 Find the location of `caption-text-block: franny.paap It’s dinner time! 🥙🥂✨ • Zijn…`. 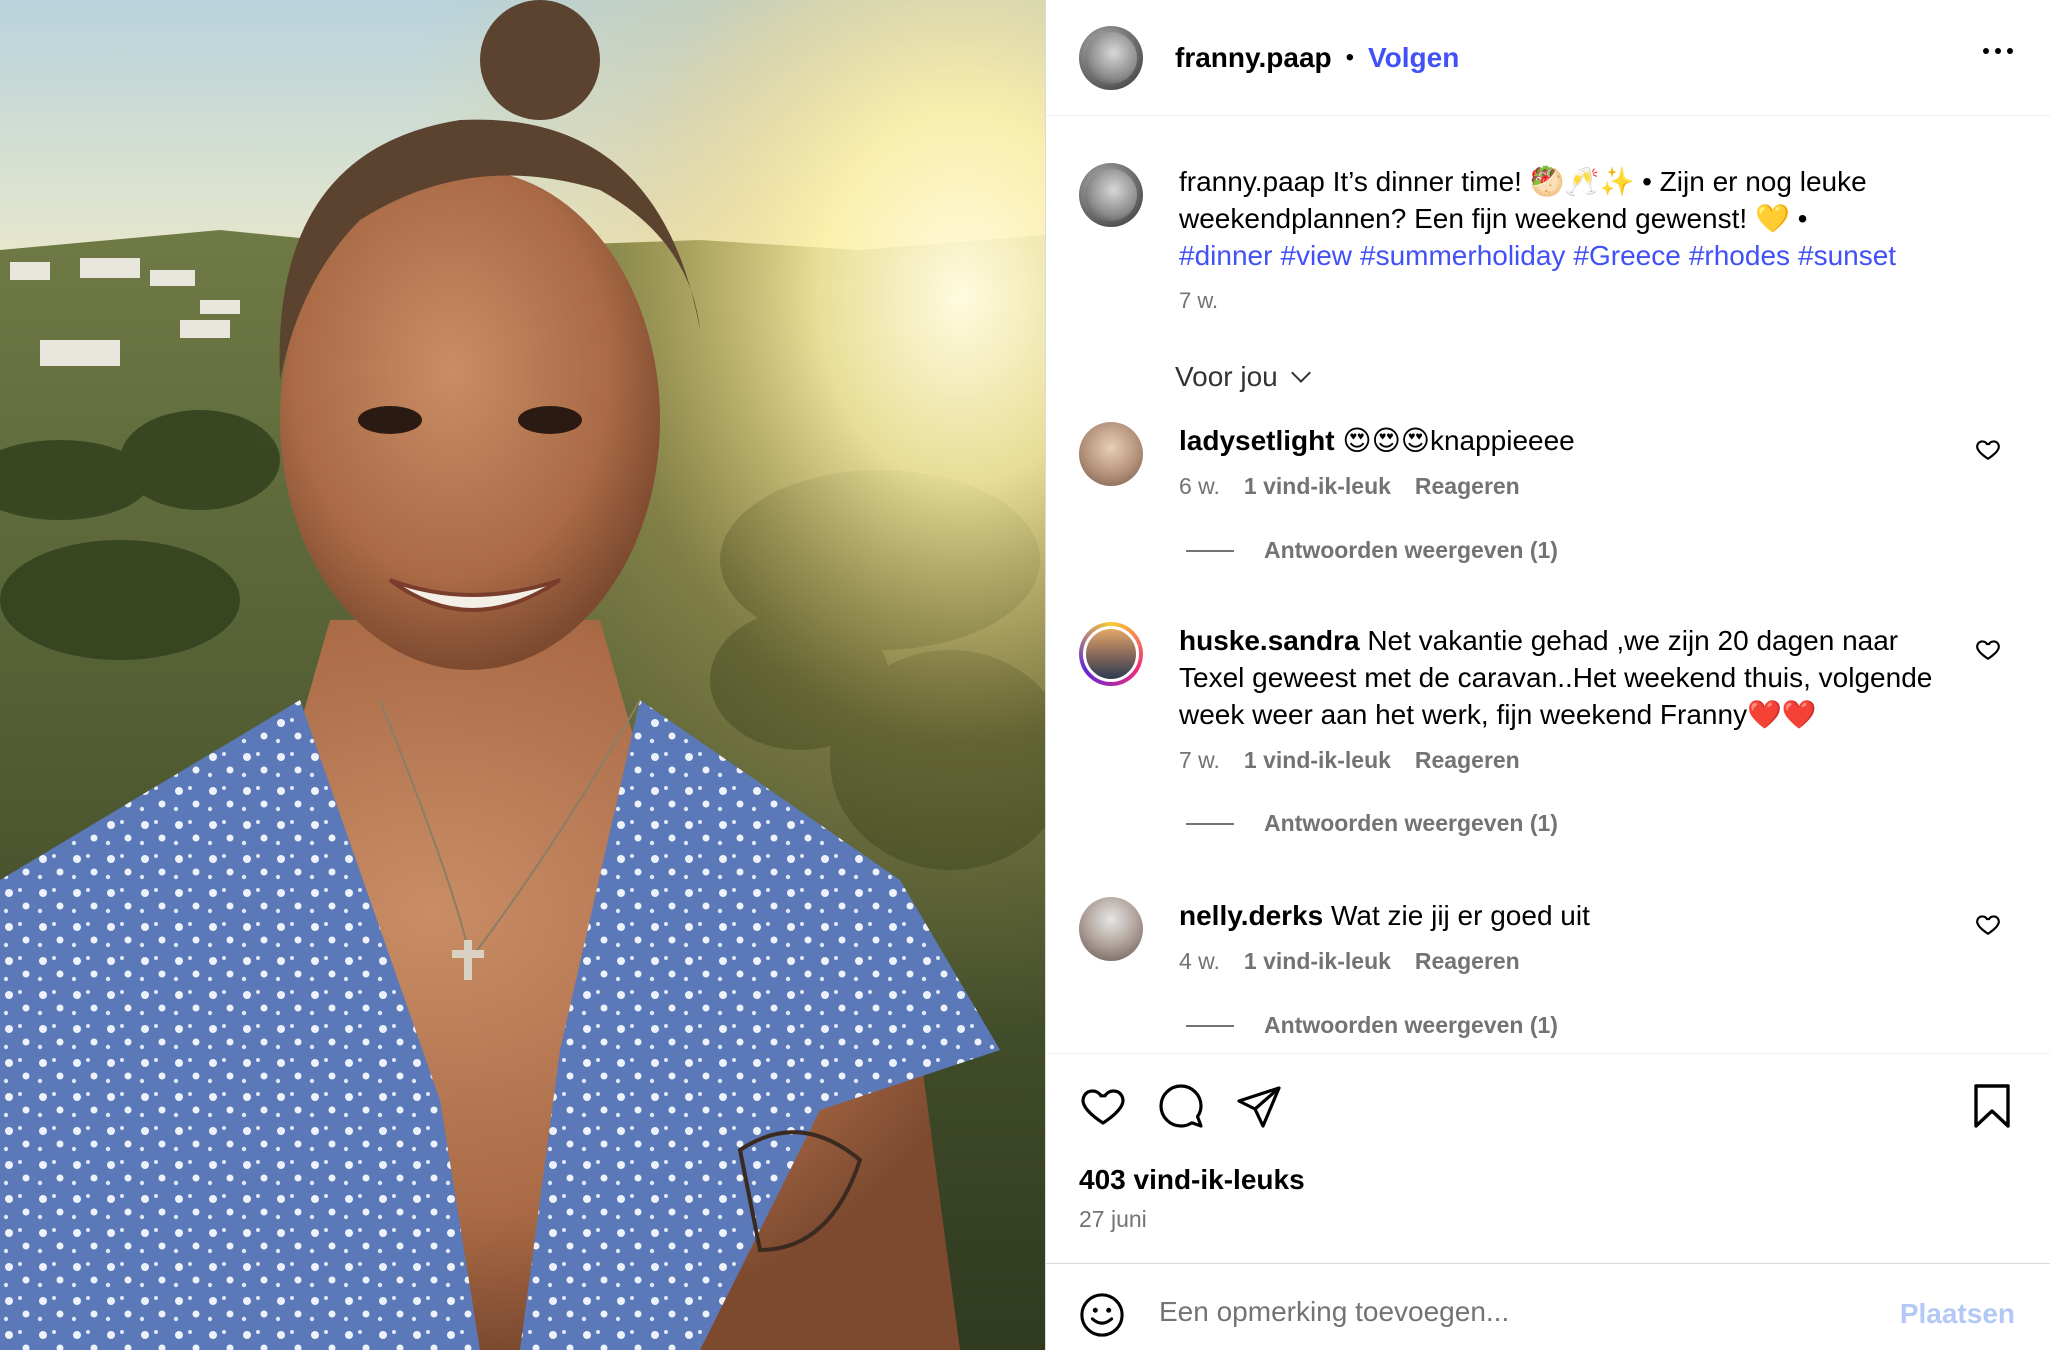

caption-text-block: franny.paap It’s dinner time! 🥙🥂✨ • Zijn… is located at coordinates (1589, 200).